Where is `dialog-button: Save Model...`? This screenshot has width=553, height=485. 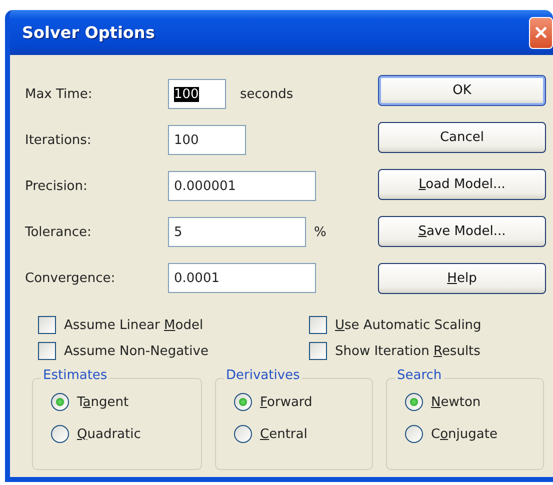 dialog-button: Save Model... is located at coordinates (462, 231).